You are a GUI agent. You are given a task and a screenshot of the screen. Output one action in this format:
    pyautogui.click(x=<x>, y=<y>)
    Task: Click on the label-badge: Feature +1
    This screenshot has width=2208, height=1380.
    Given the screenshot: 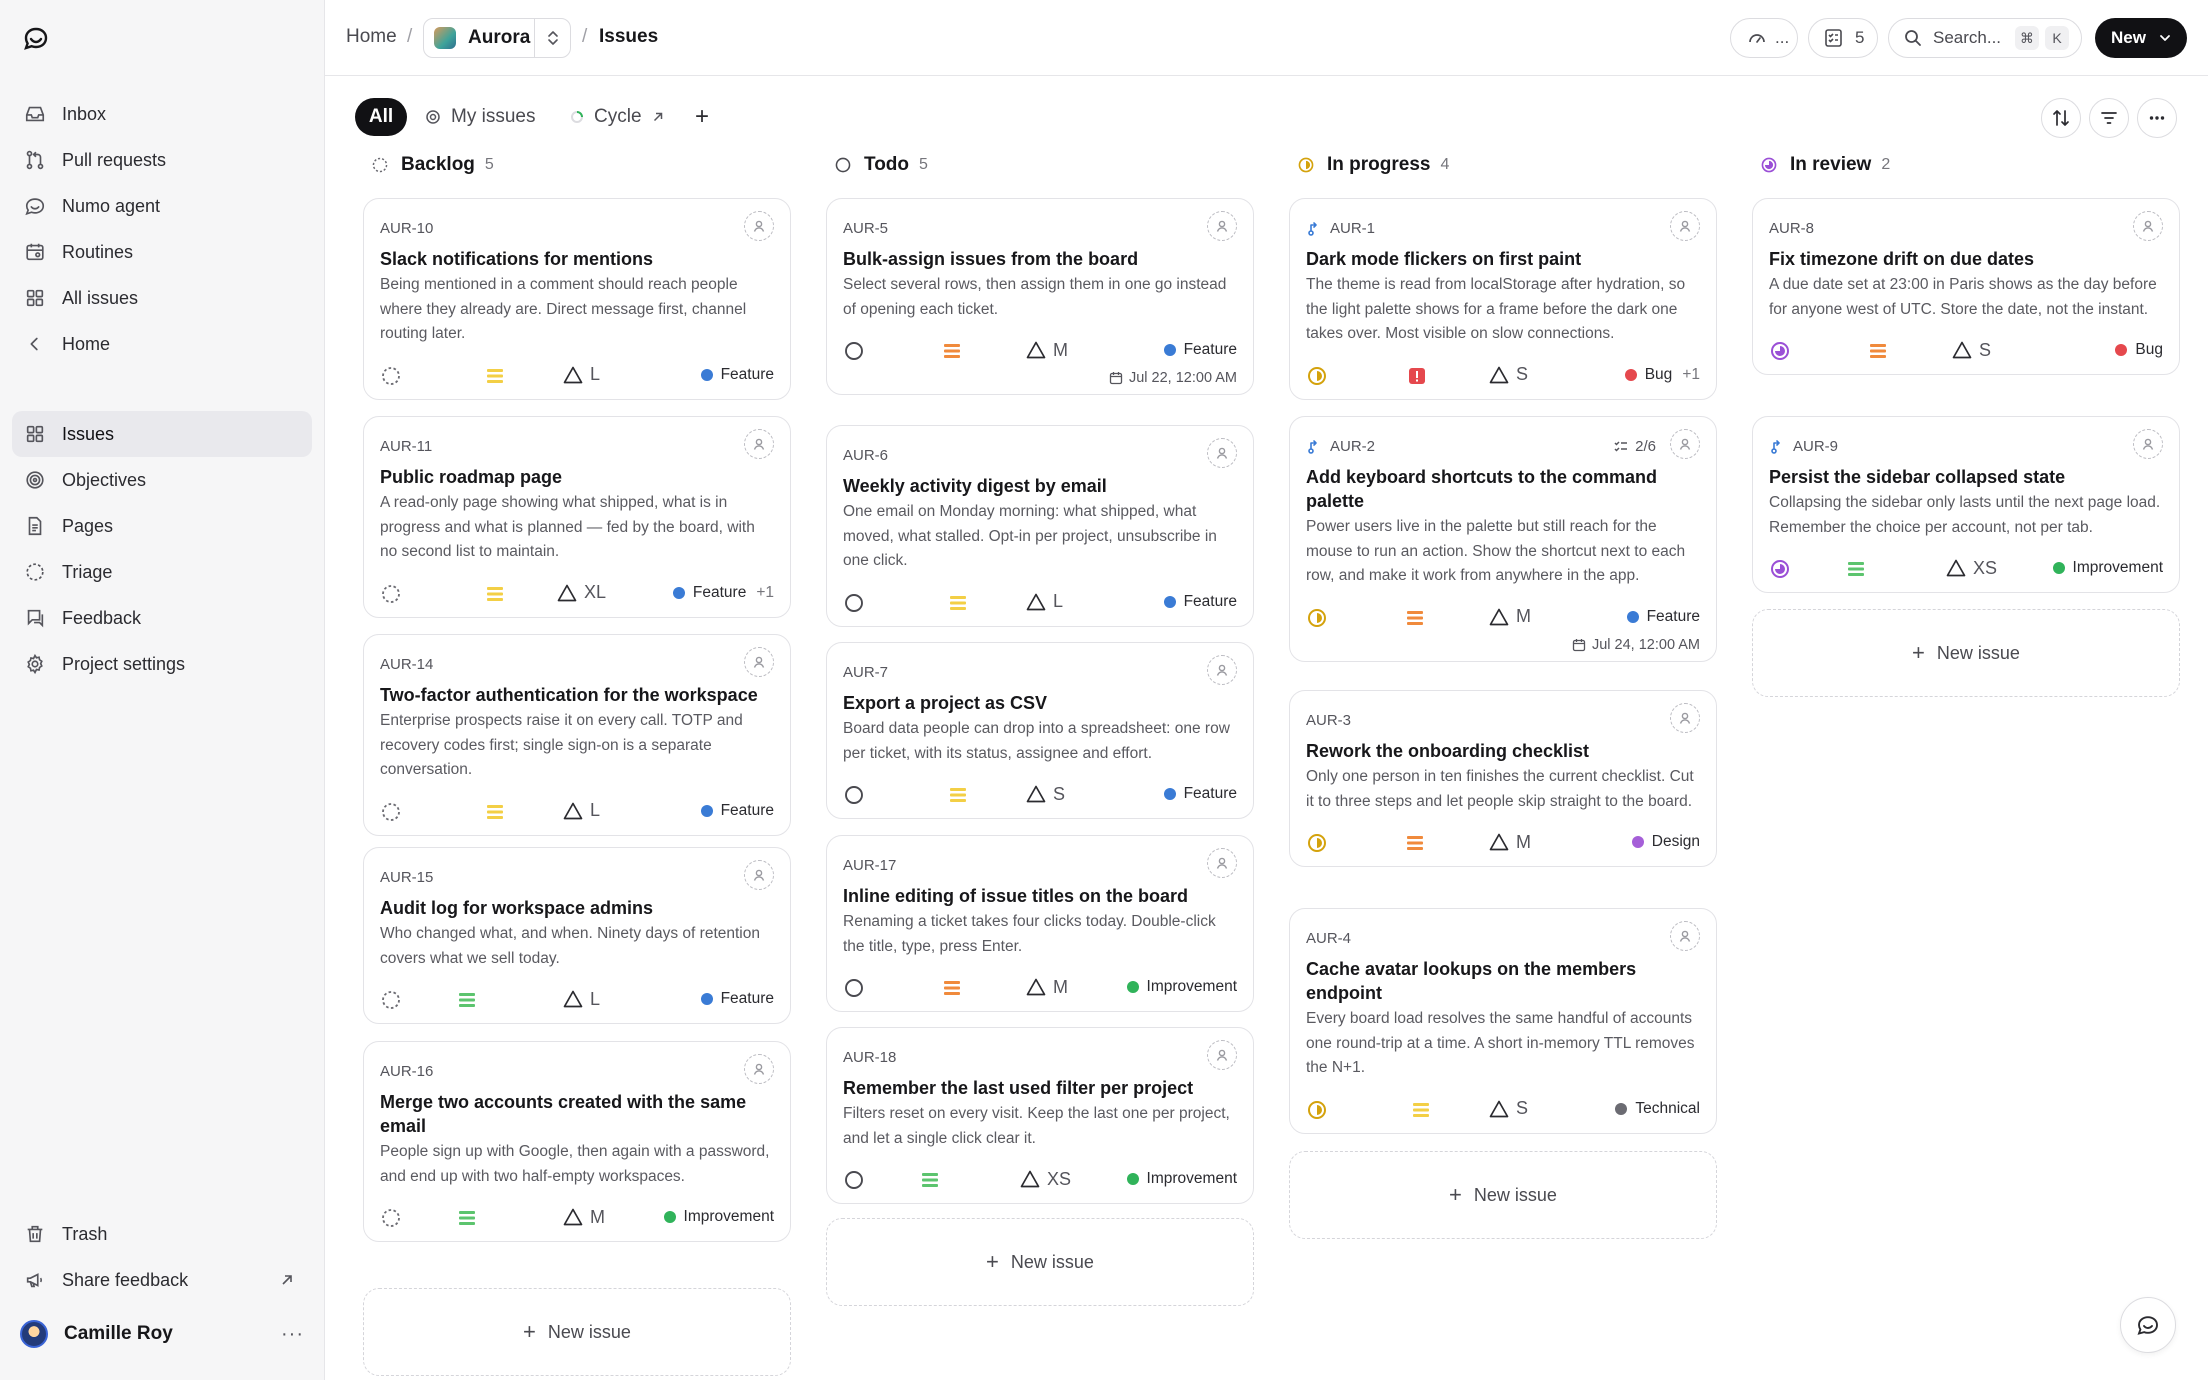 What is the action you would take?
    pyautogui.click(x=723, y=593)
    